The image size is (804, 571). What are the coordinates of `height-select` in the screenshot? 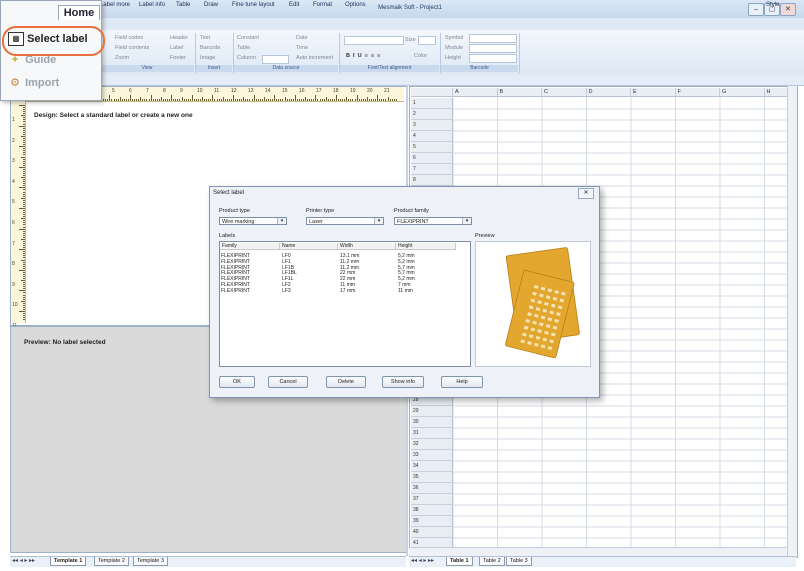 It's located at (493, 58).